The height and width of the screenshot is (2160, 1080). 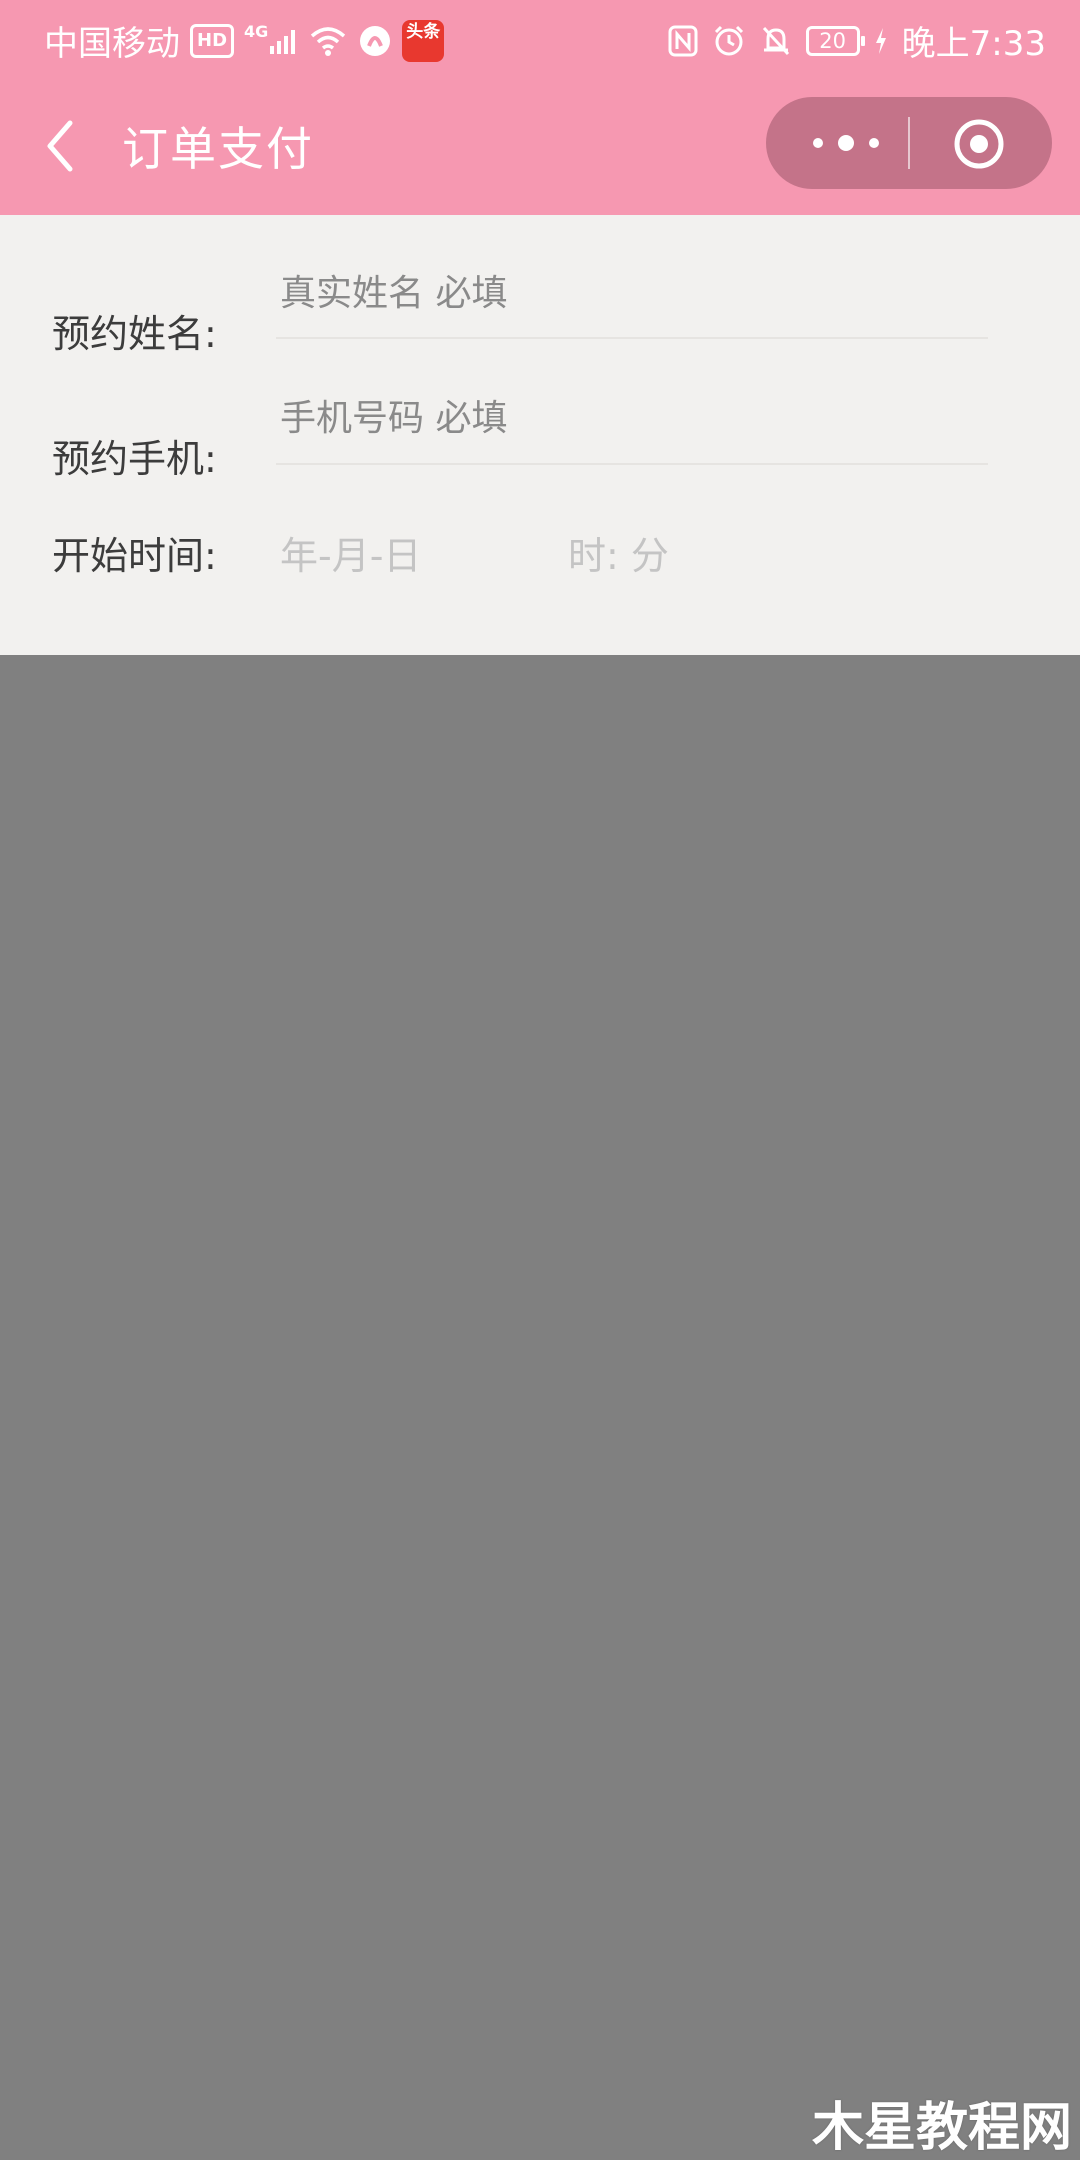 I want to click on page-title: 订单支付, so click(x=218, y=149).